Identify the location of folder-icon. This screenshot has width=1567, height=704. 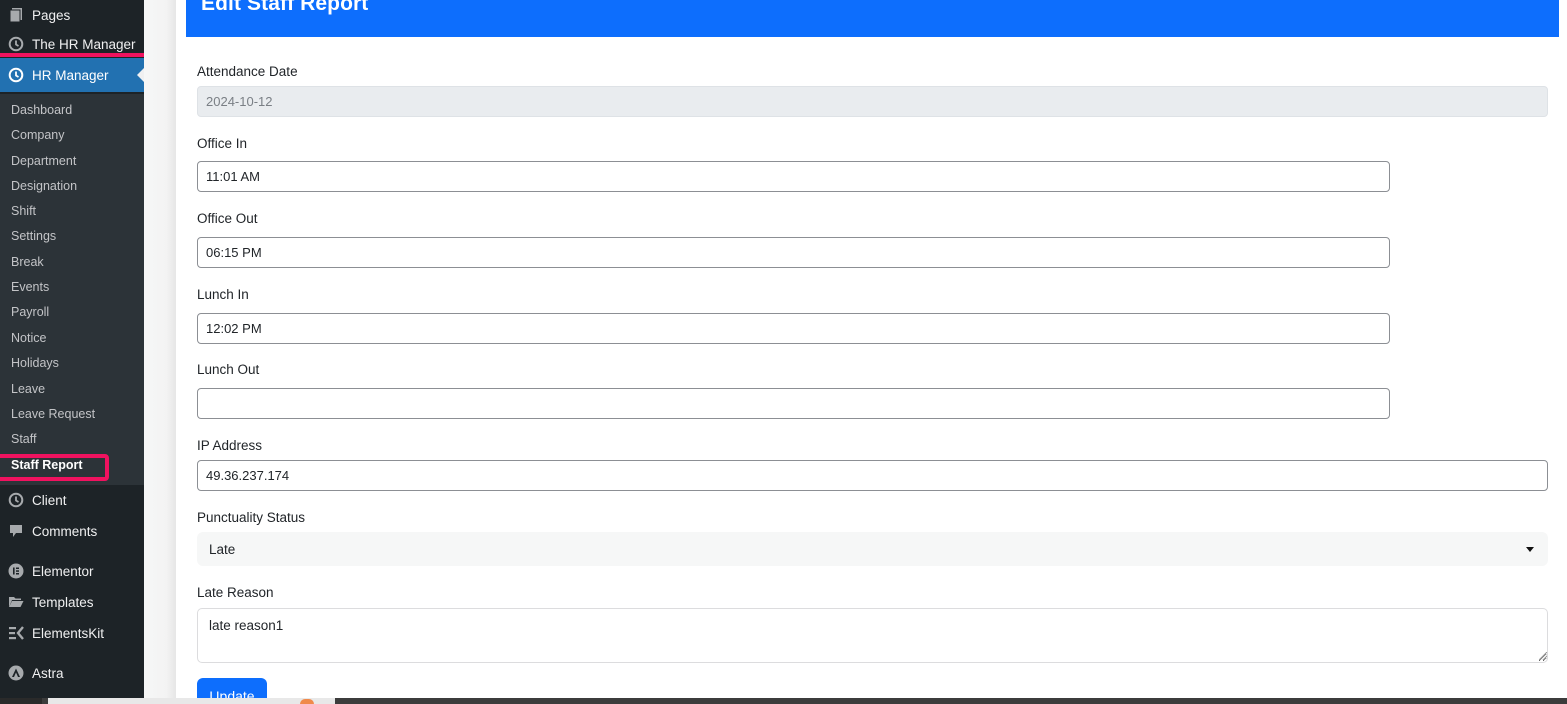
(16, 602).